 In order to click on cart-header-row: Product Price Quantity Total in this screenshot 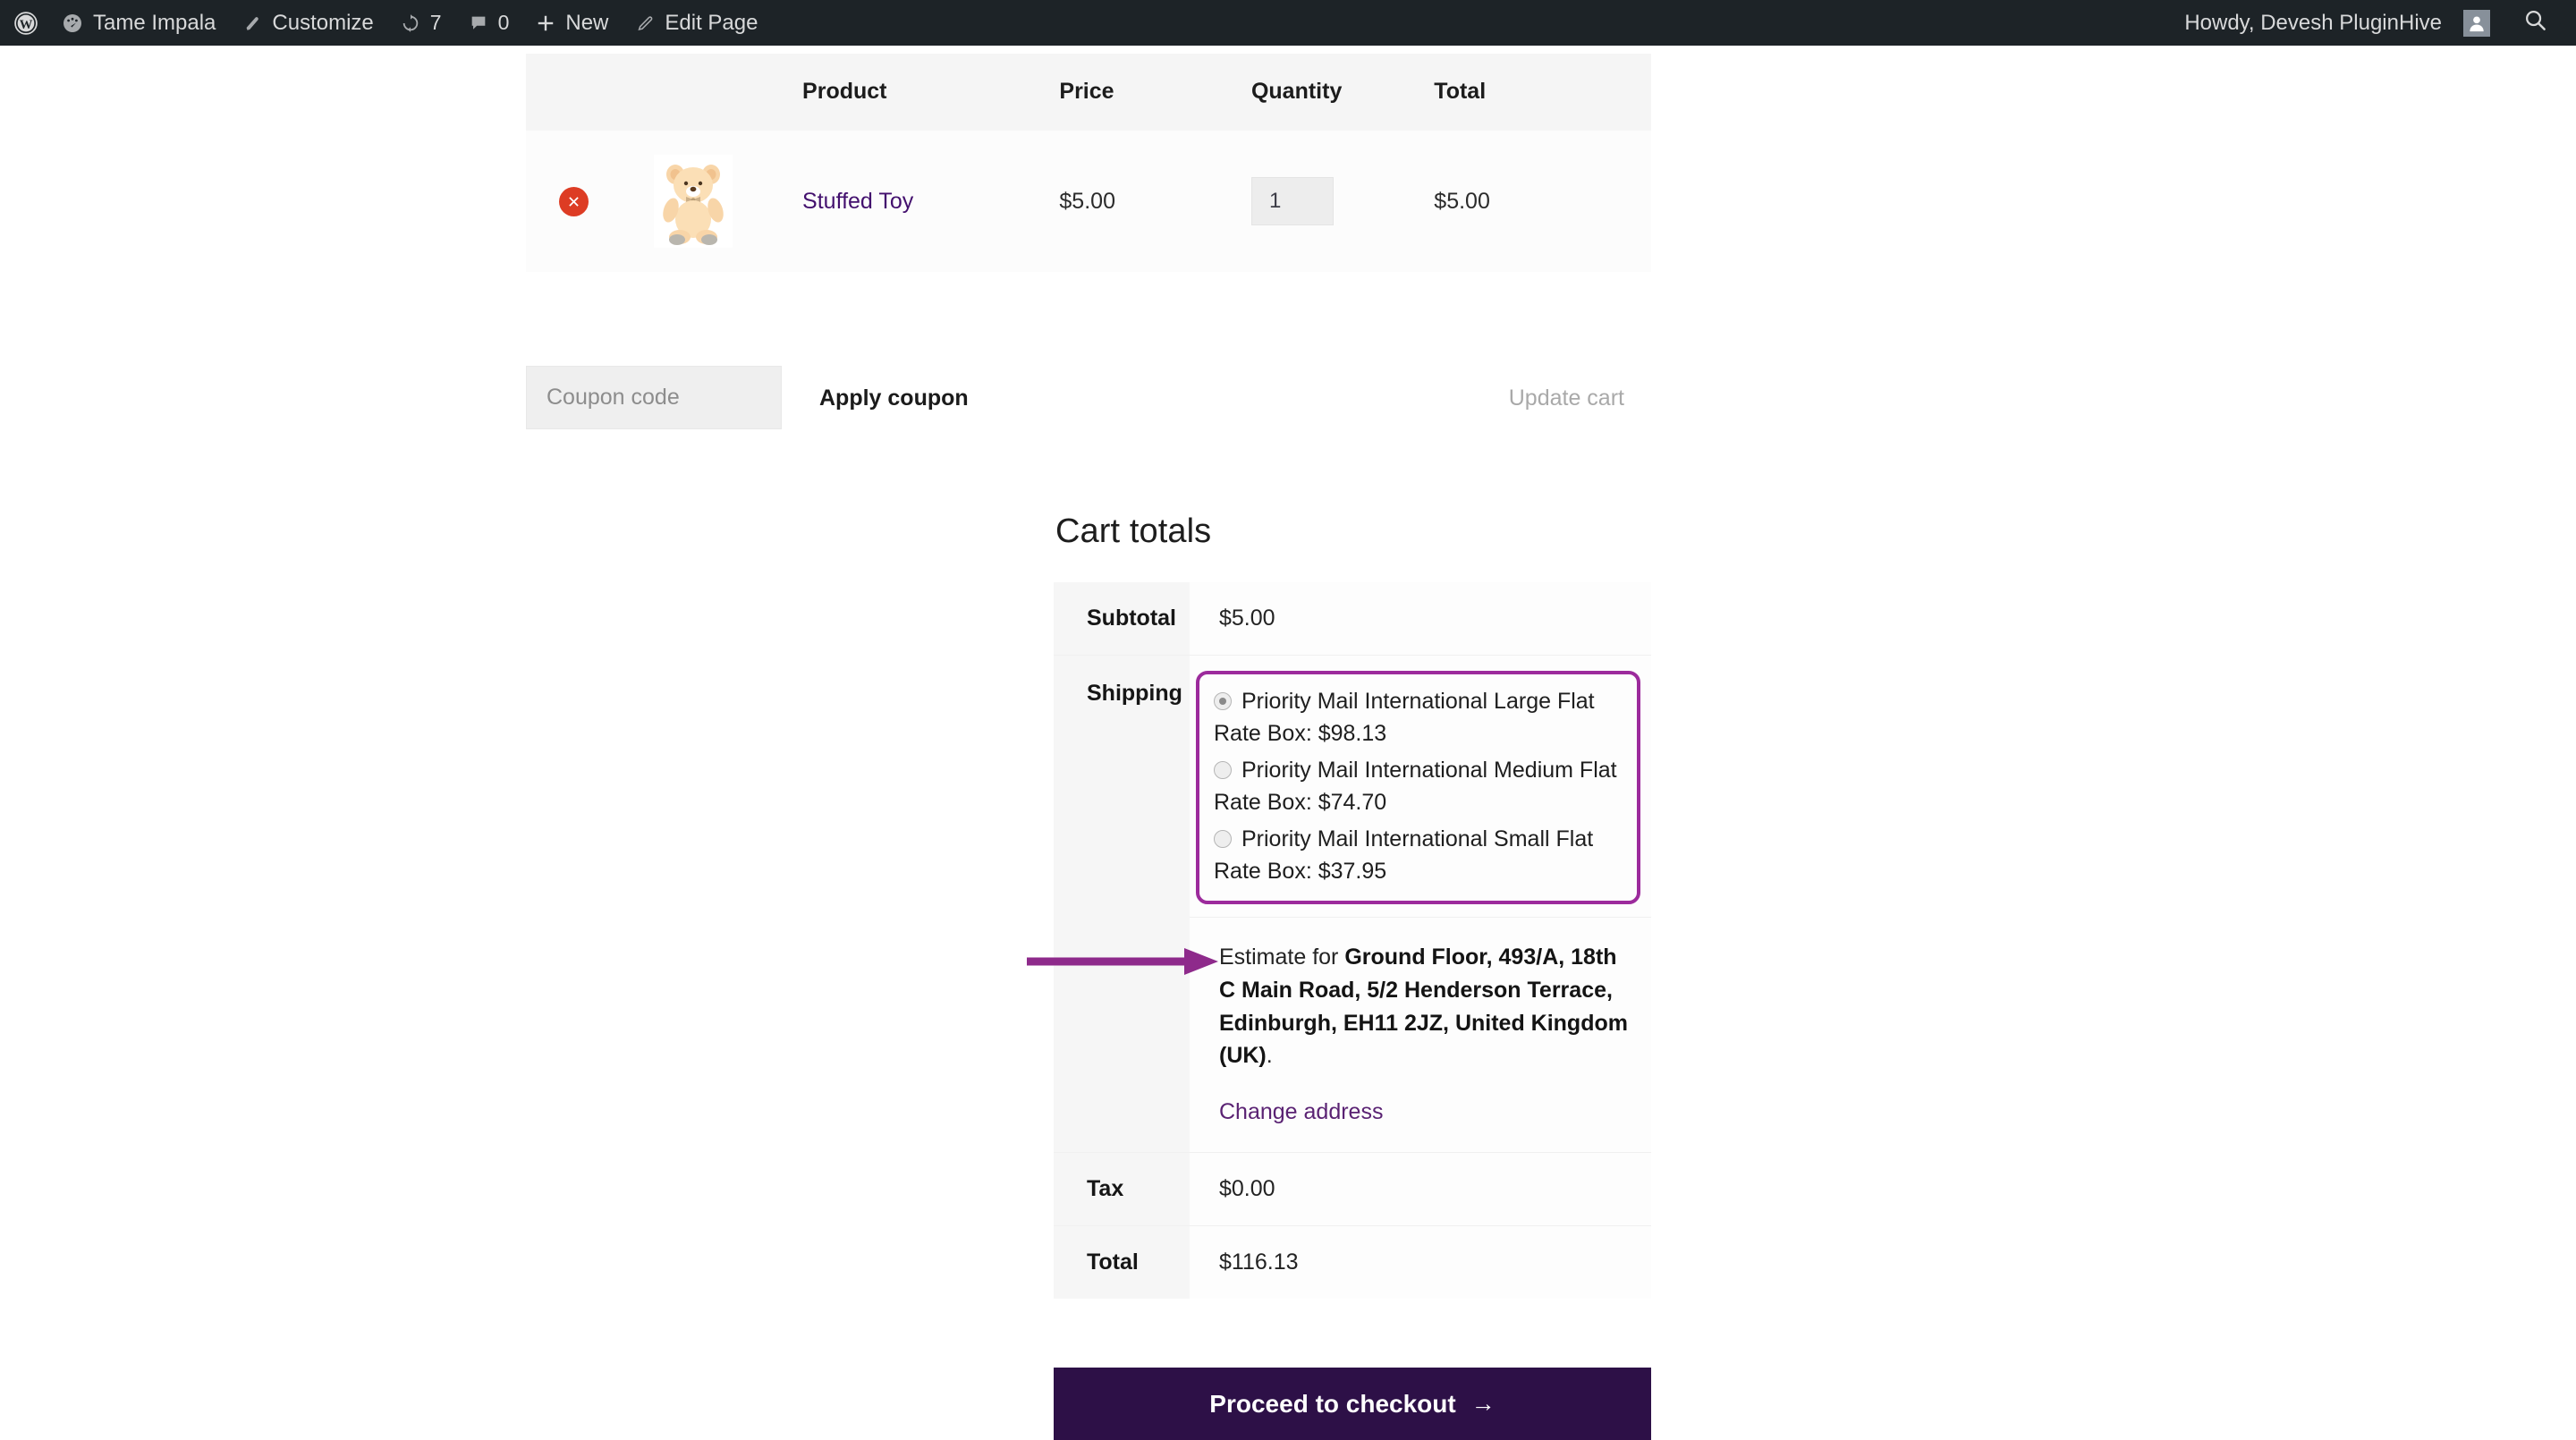, I will do `click(1088, 92)`.